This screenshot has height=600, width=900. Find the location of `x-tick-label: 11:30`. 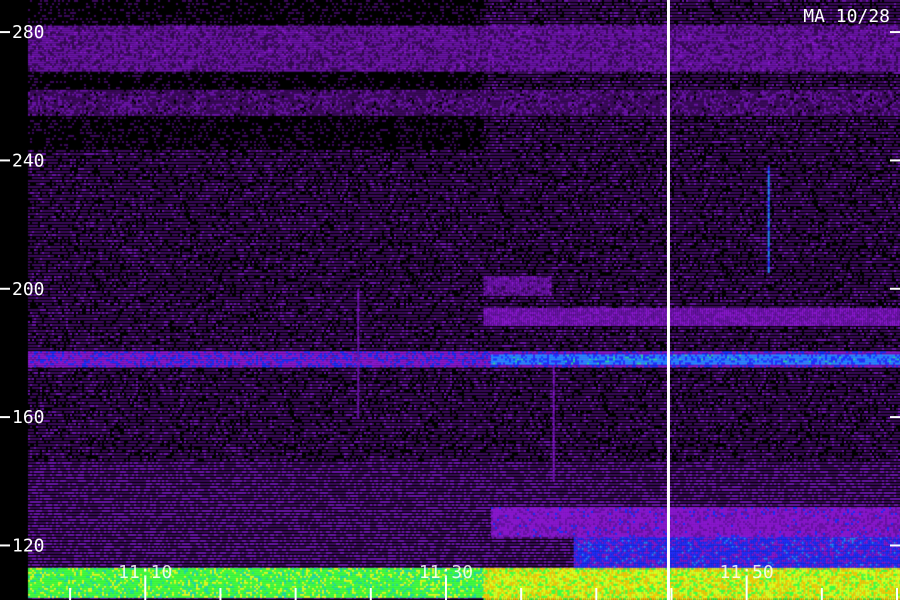

x-tick-label: 11:30 is located at coordinates (446, 572).